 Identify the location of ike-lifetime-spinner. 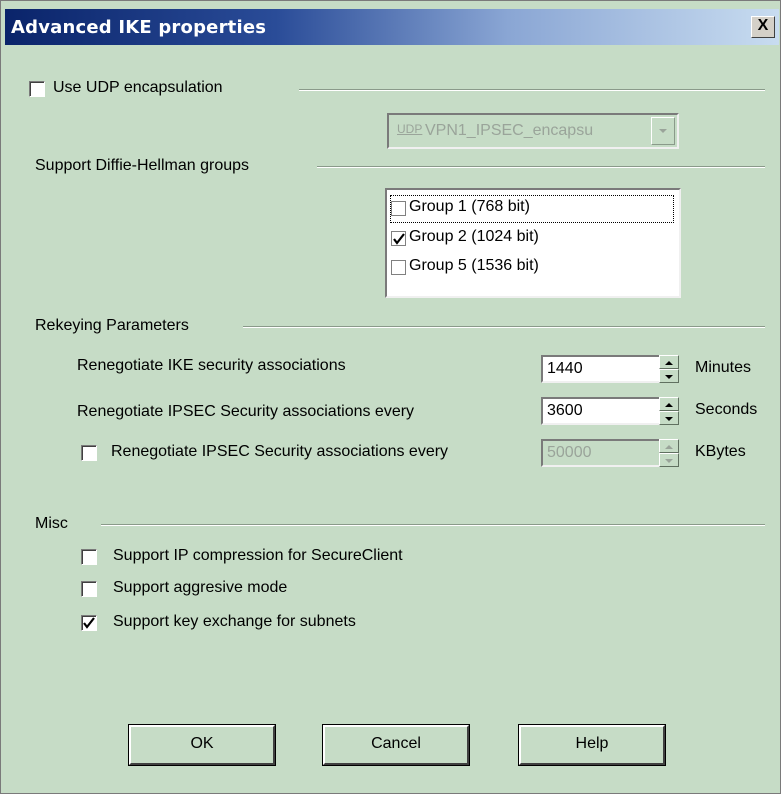
(669, 369).